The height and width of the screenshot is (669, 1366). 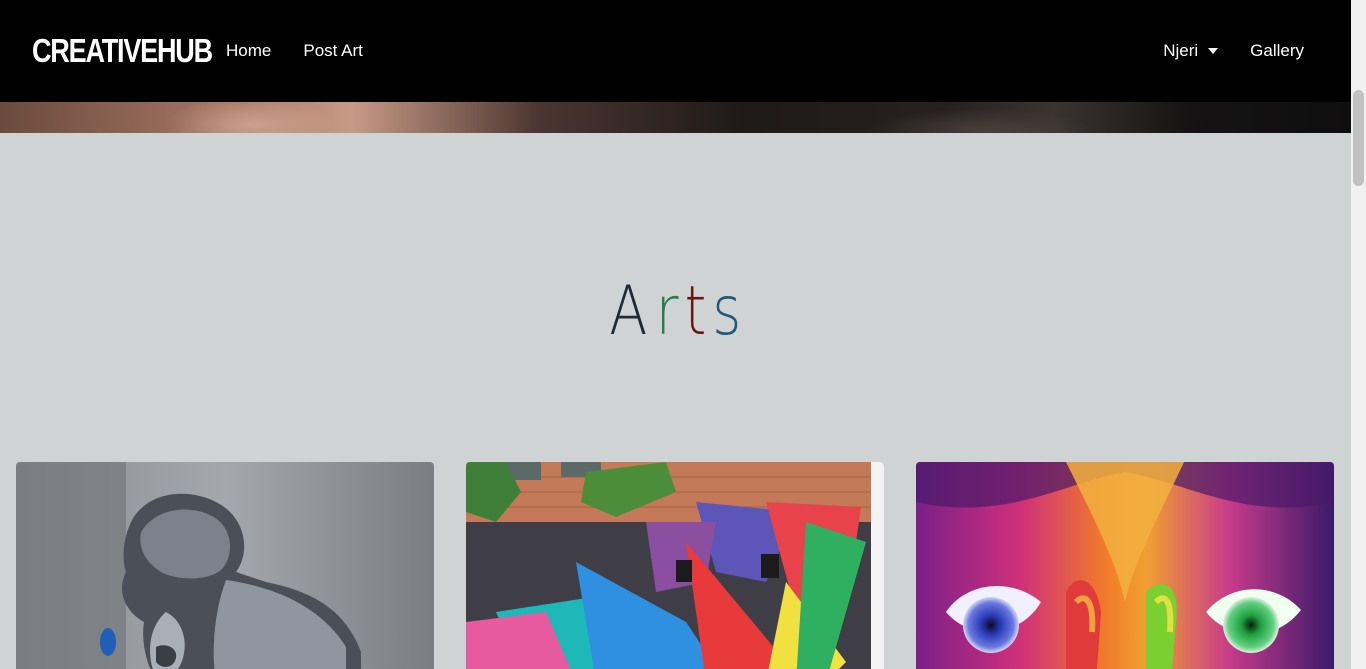 I want to click on rainbow-eyes-image, so click(x=1125, y=565).